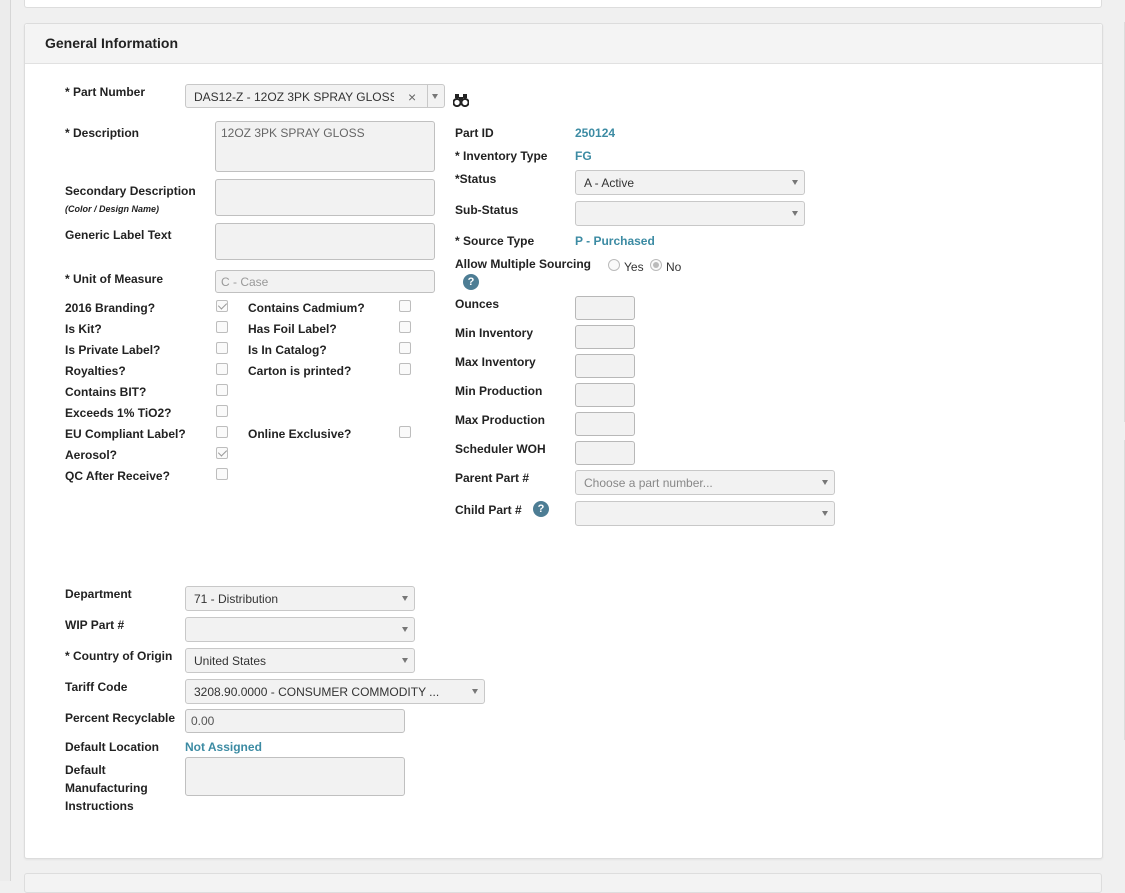  I want to click on unit-of-measure-placeholder: C - Case, so click(245, 282).